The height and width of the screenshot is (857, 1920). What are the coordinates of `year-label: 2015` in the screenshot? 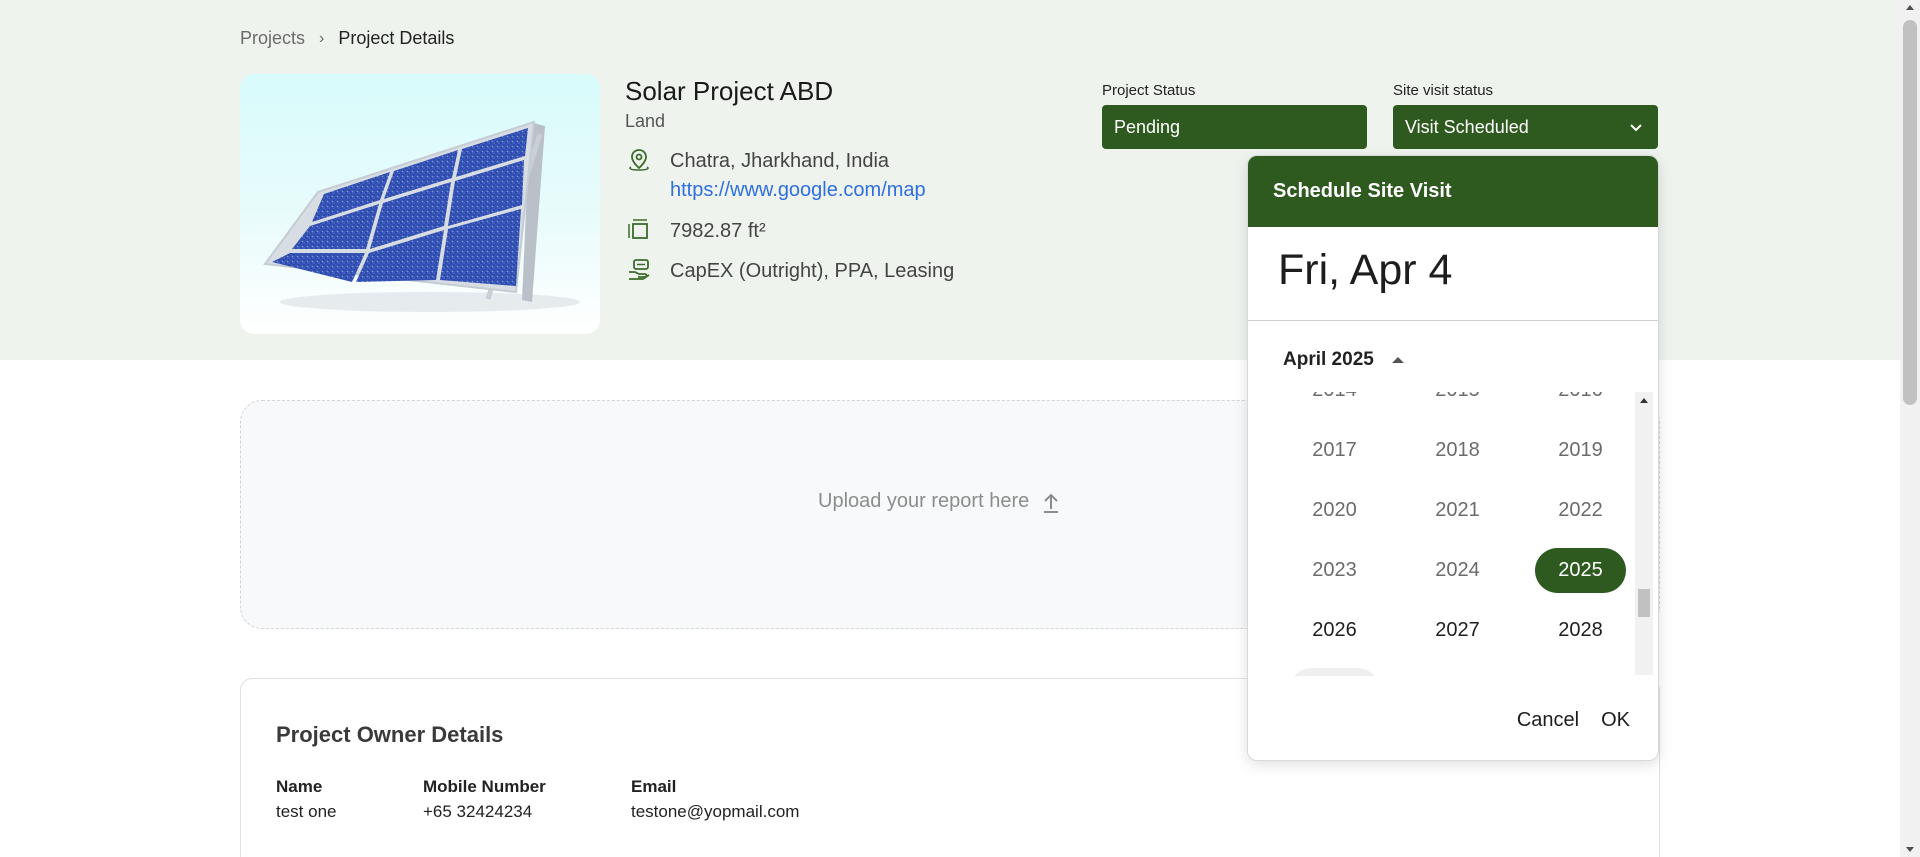 It's located at (1457, 397).